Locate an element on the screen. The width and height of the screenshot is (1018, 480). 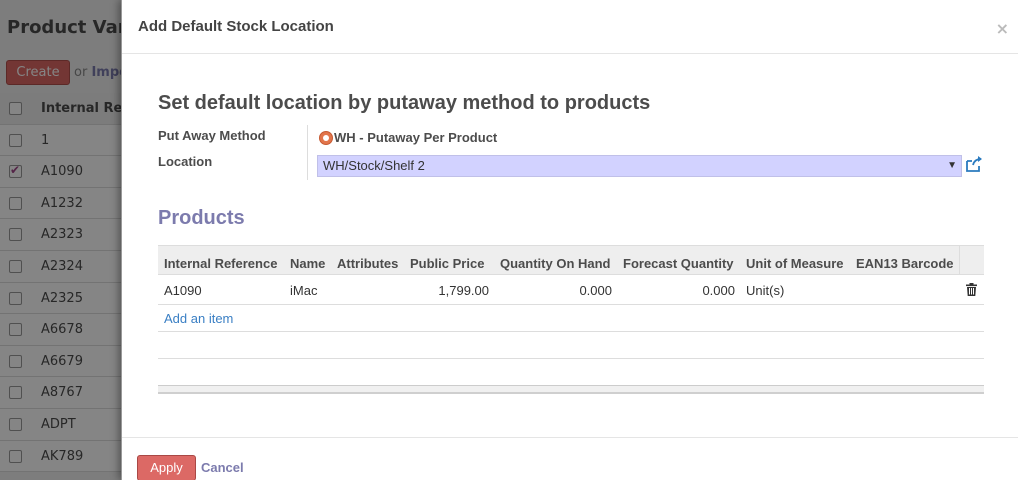
modal-footer: Apply Cancel is located at coordinates (570, 458).